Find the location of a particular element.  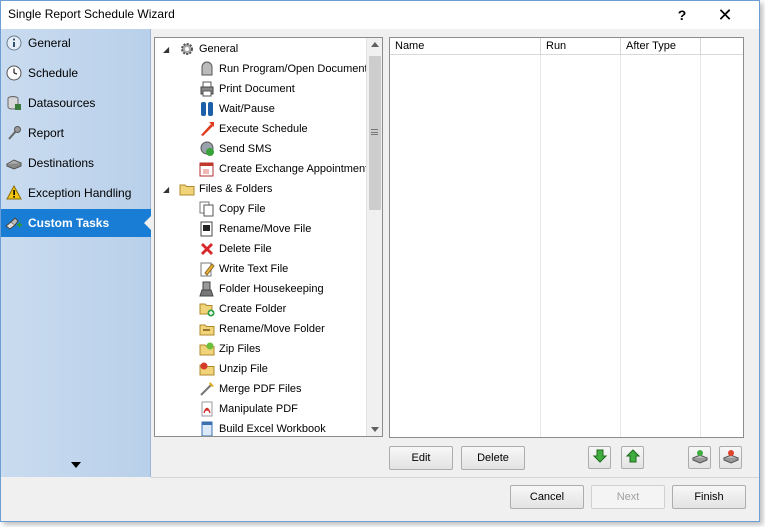

tree-item-build-excel-workbook: Build Excel Workbook is located at coordinates (262, 427).